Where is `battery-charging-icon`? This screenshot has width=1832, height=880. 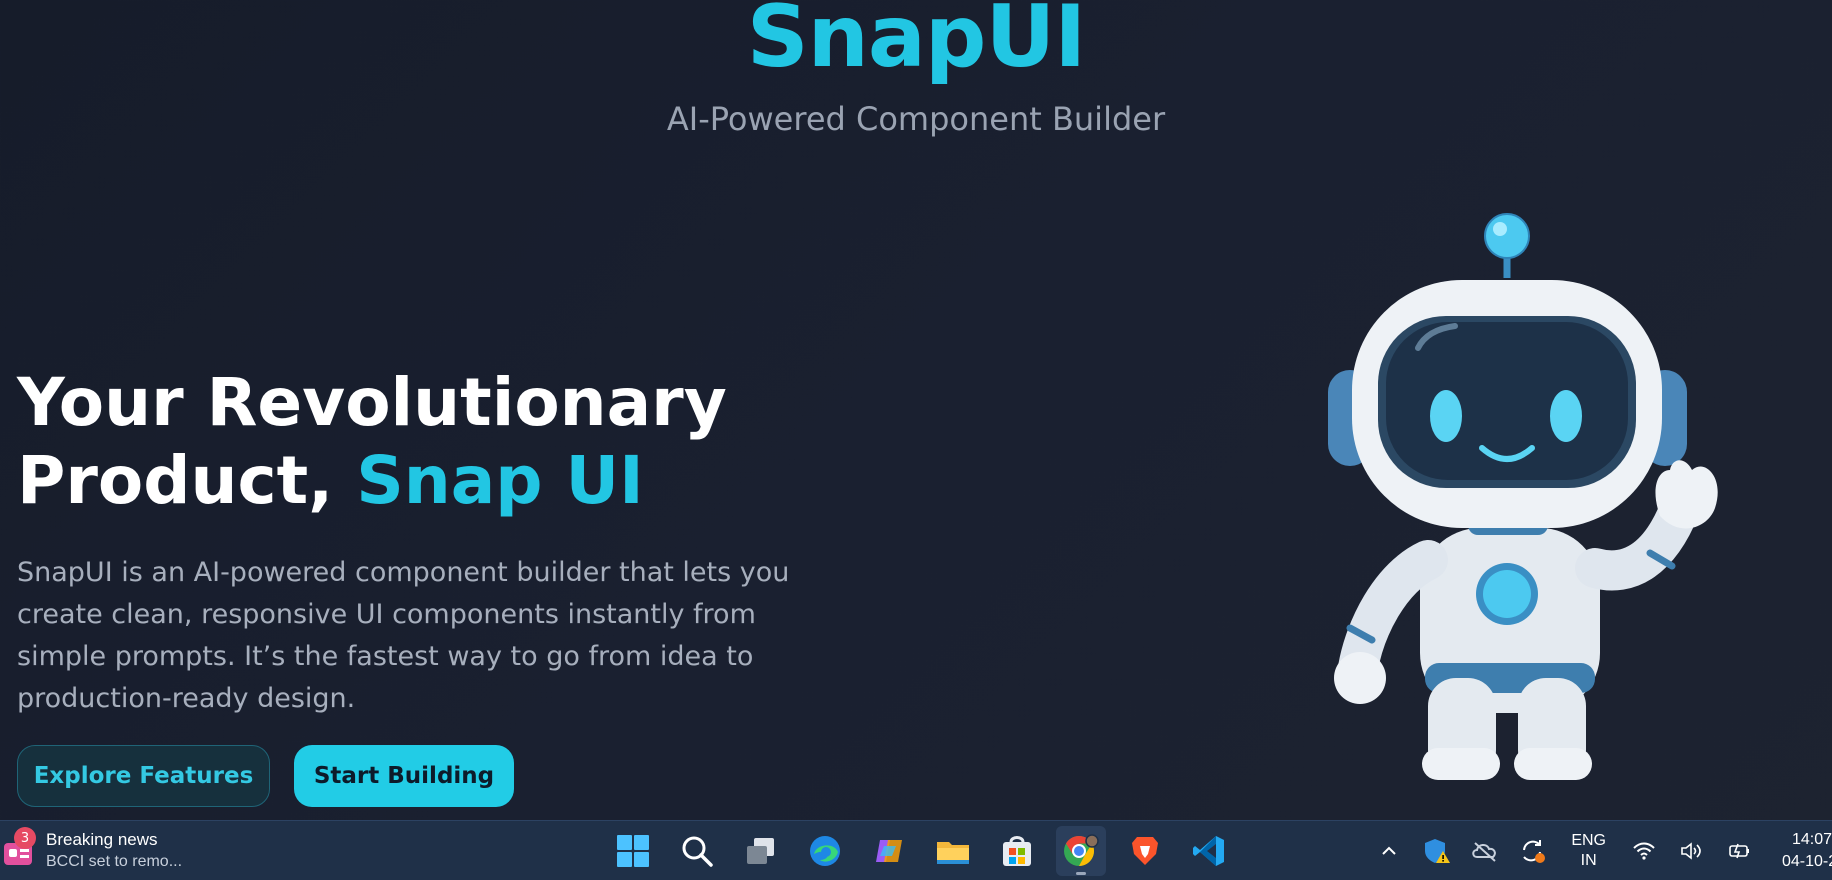
battery-charging-icon is located at coordinates (1740, 851).